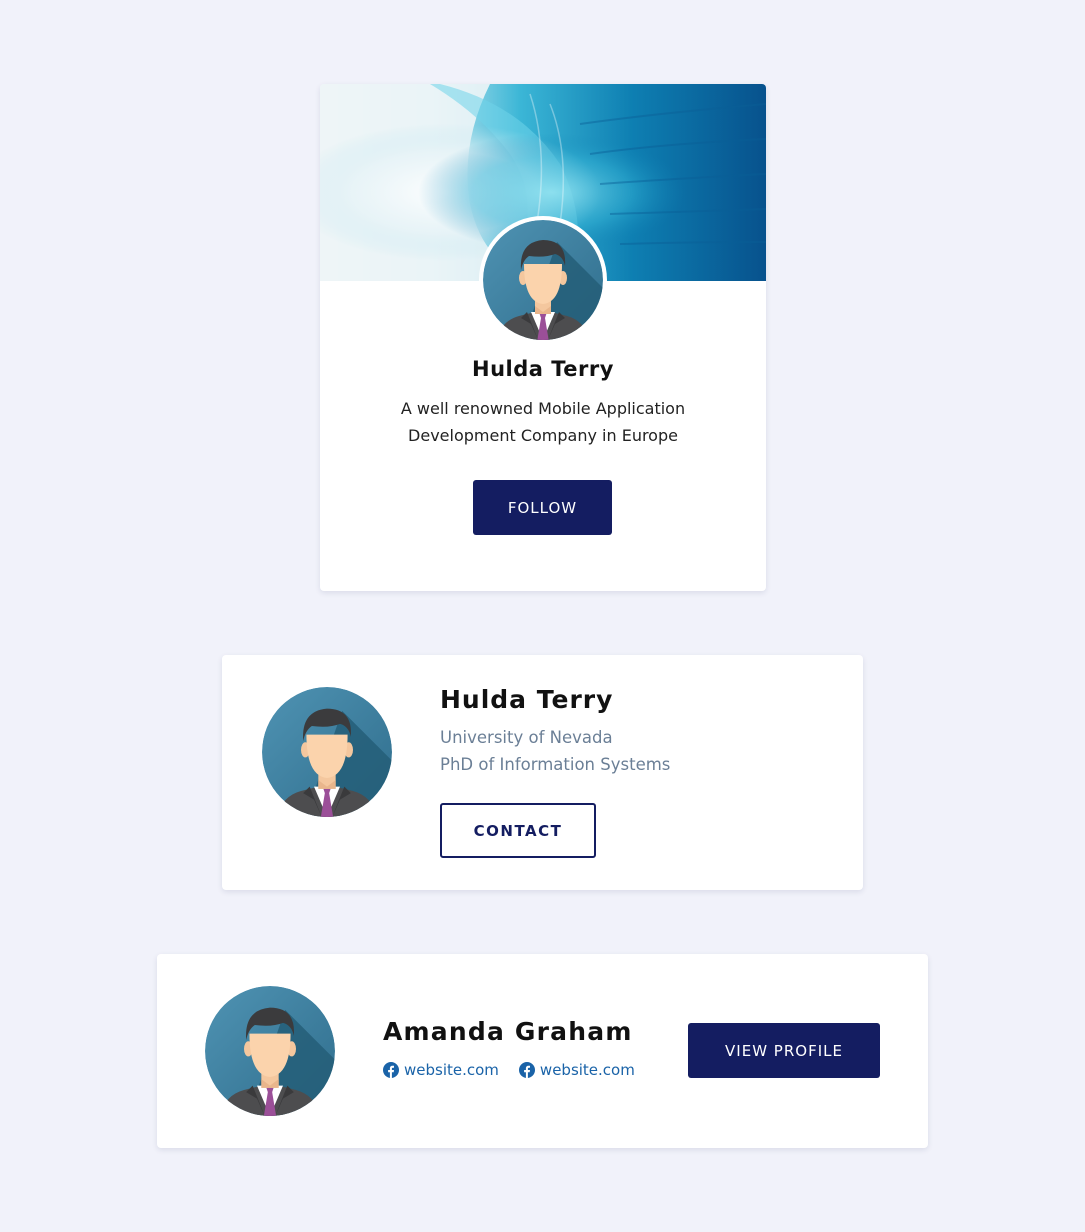  What do you see at coordinates (518, 830) in the screenshot?
I see `contact-button: CONTACT` at bounding box center [518, 830].